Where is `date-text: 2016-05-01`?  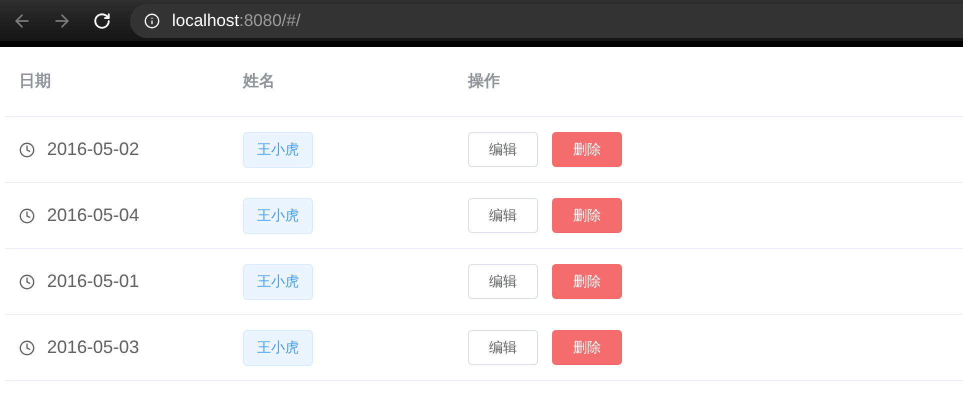
date-text: 2016-05-01 is located at coordinates (93, 281).